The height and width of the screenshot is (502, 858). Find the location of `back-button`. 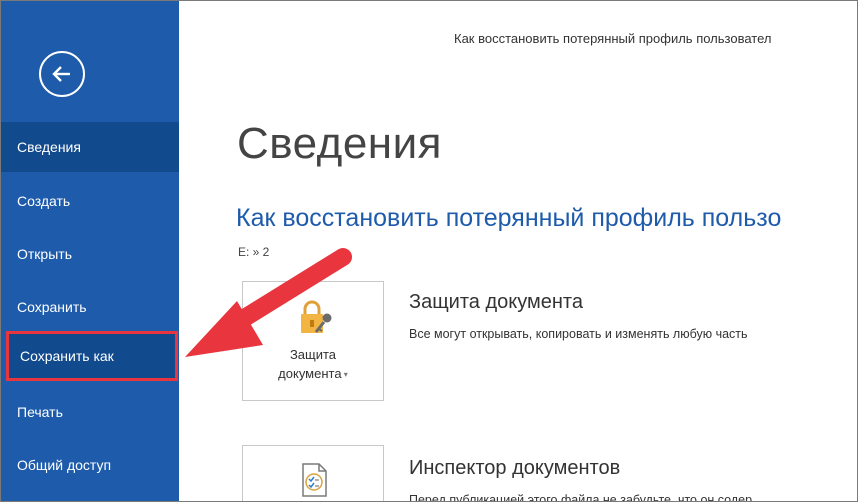

back-button is located at coordinates (62, 74).